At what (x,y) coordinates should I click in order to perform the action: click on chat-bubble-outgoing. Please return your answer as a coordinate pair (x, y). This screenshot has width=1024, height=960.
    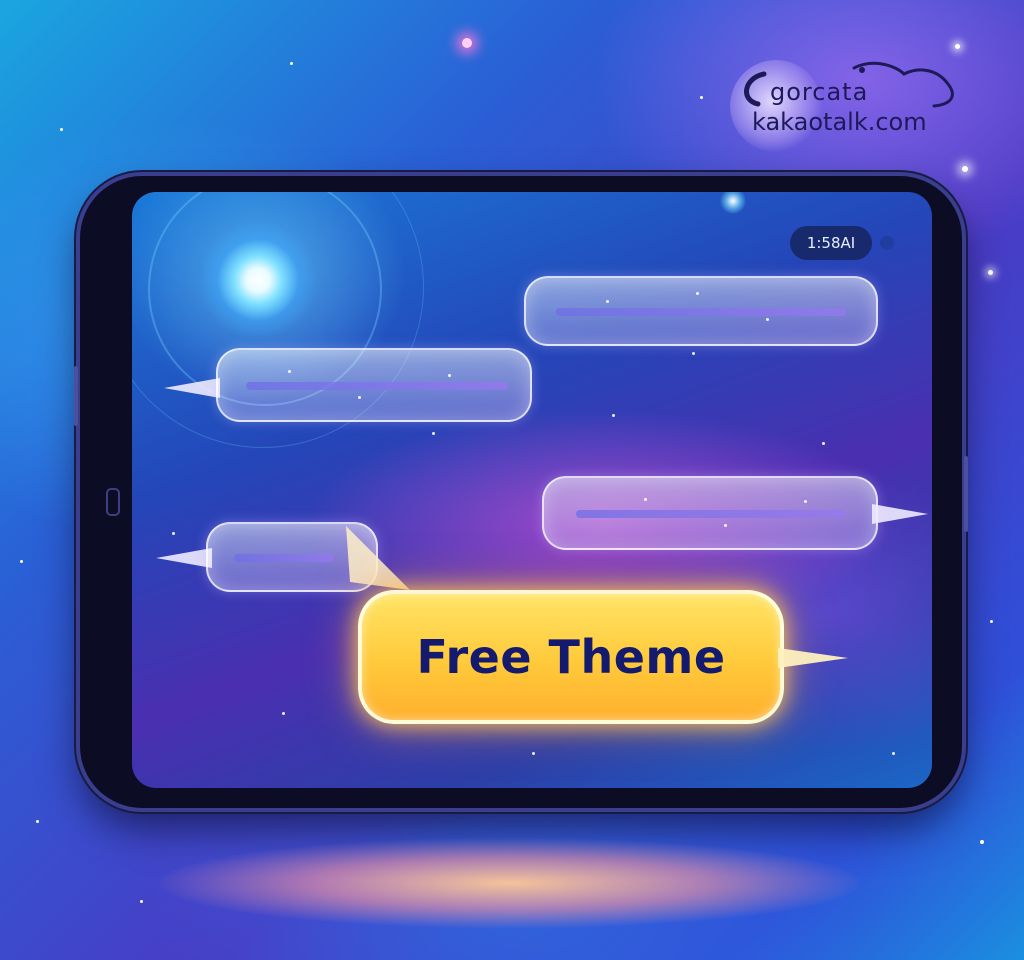
    Looking at the image, I should click on (374, 385).